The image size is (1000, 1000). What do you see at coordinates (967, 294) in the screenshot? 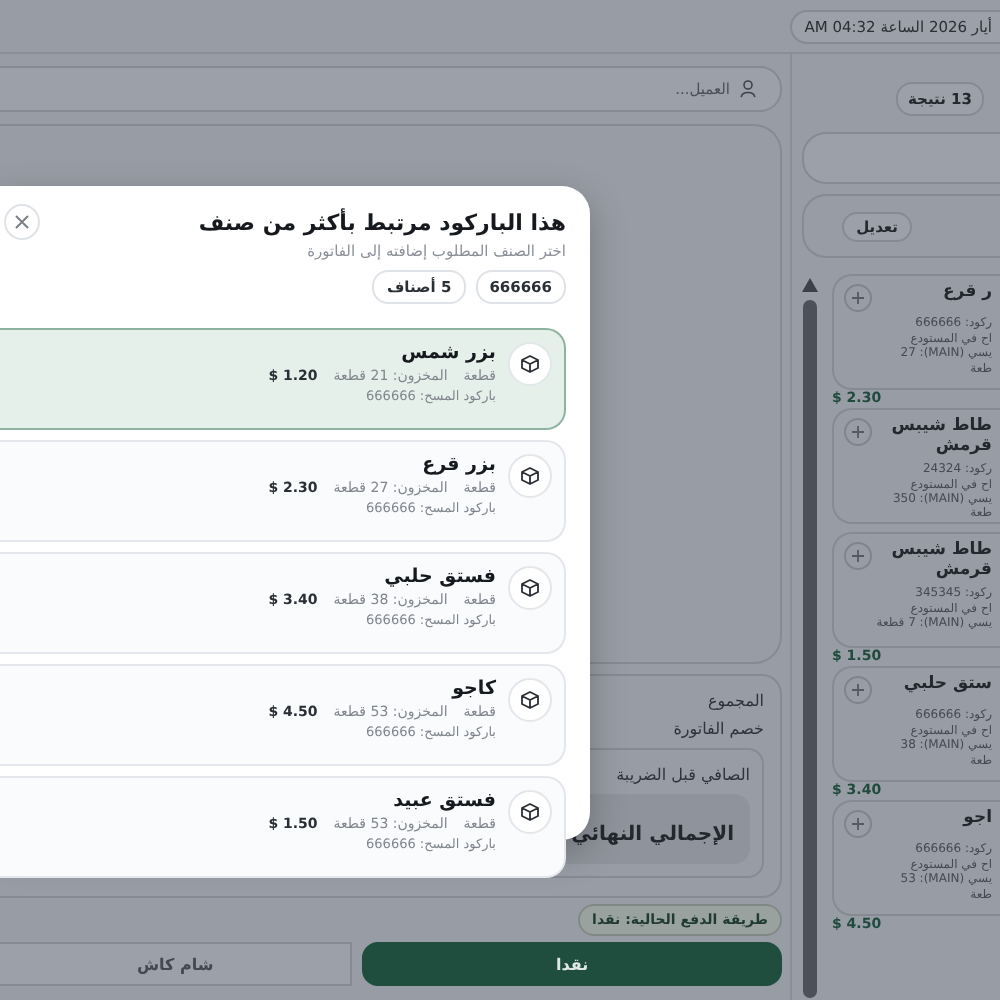
I see `product-name: ر قرع` at bounding box center [967, 294].